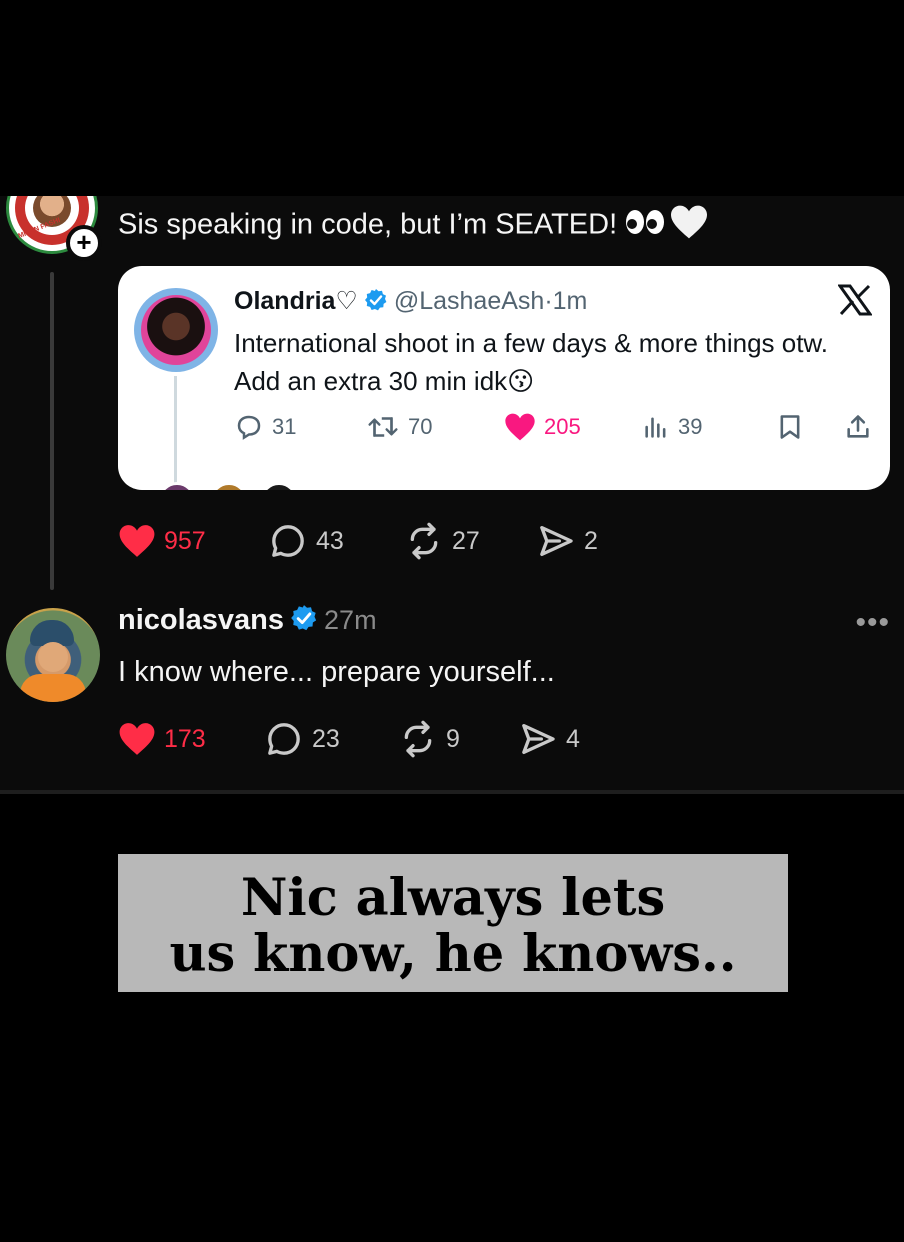 Image resolution: width=904 pixels, height=1242 pixels. I want to click on quoted-time: 1m, so click(570, 301).